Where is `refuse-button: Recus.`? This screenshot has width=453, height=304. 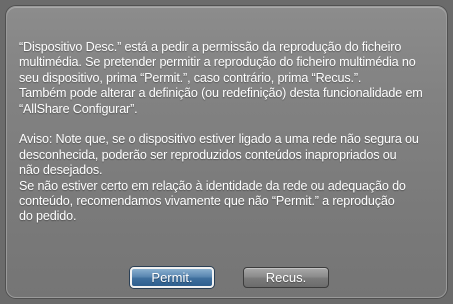 refuse-button: Recus. is located at coordinates (286, 277).